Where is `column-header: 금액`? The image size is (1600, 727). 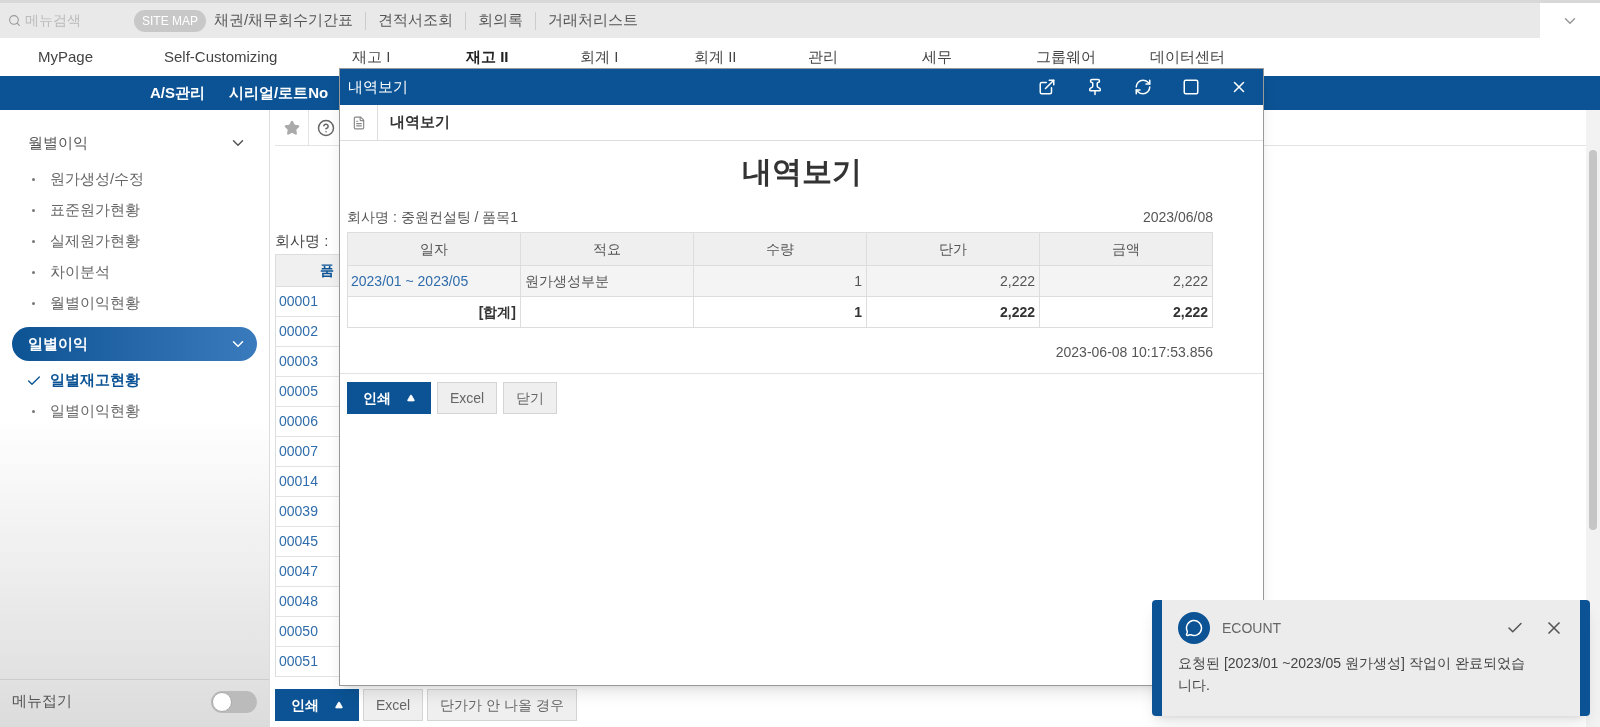
column-header: 금액 is located at coordinates (1126, 249).